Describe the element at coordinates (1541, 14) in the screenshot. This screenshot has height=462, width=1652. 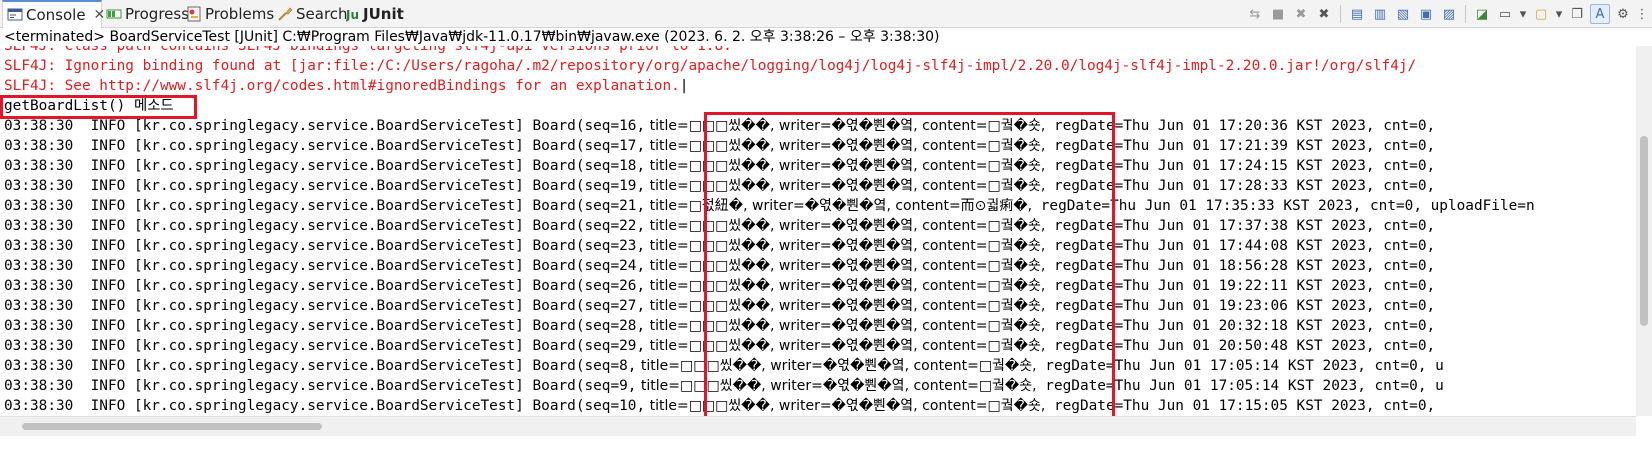
I see `new-console-icon: ▢` at that location.